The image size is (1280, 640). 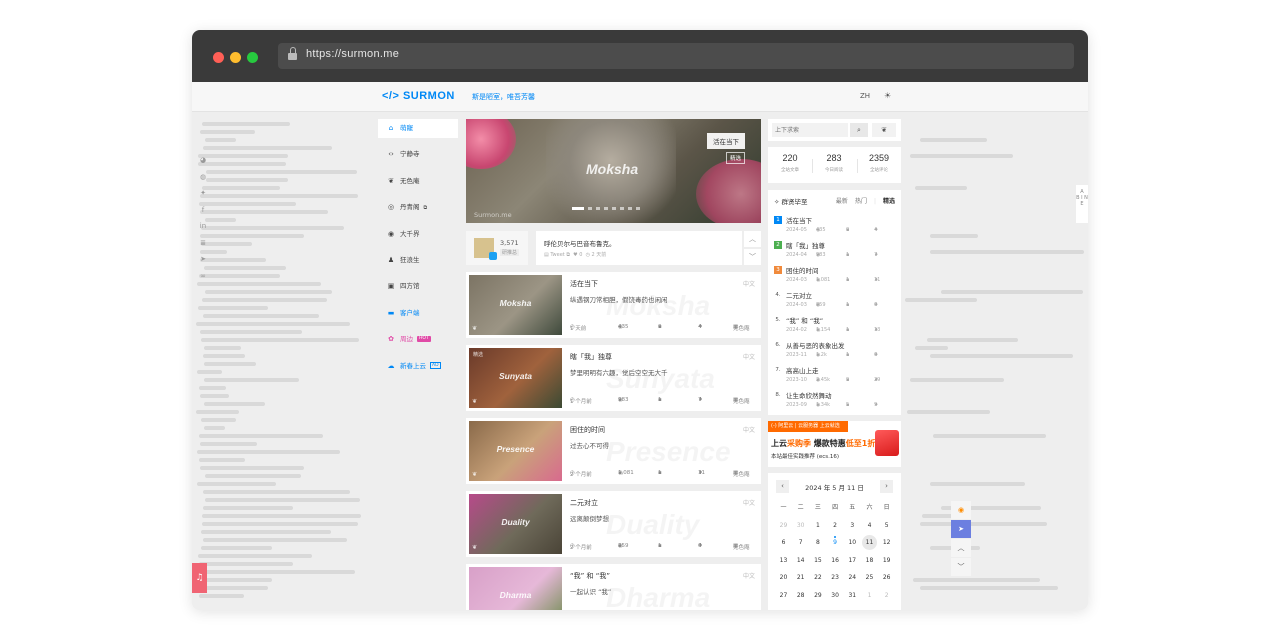 What do you see at coordinates (203, 197) in the screenshot?
I see `twitter-icon: ✦` at bounding box center [203, 197].